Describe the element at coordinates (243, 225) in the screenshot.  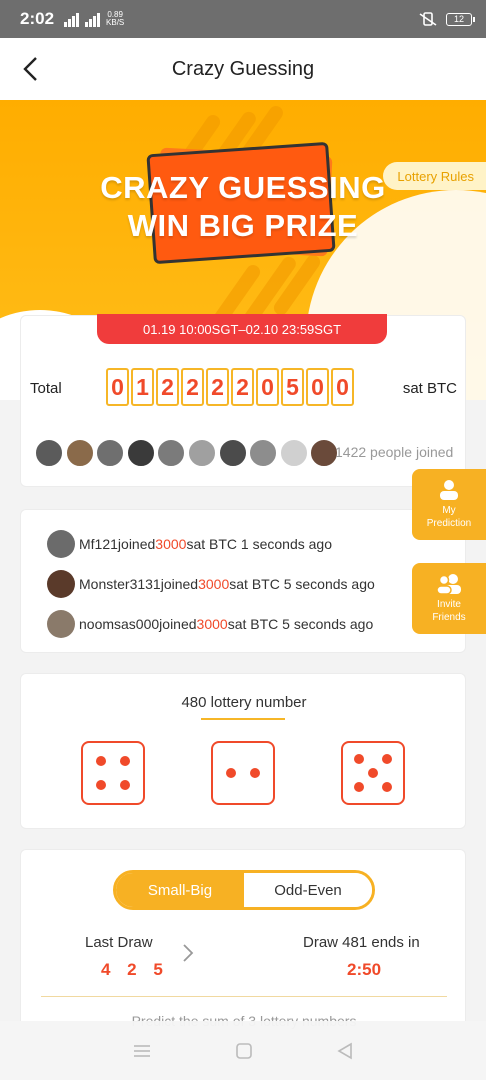
I see `banner-headline-2: WIN BIG PRIZE` at that location.